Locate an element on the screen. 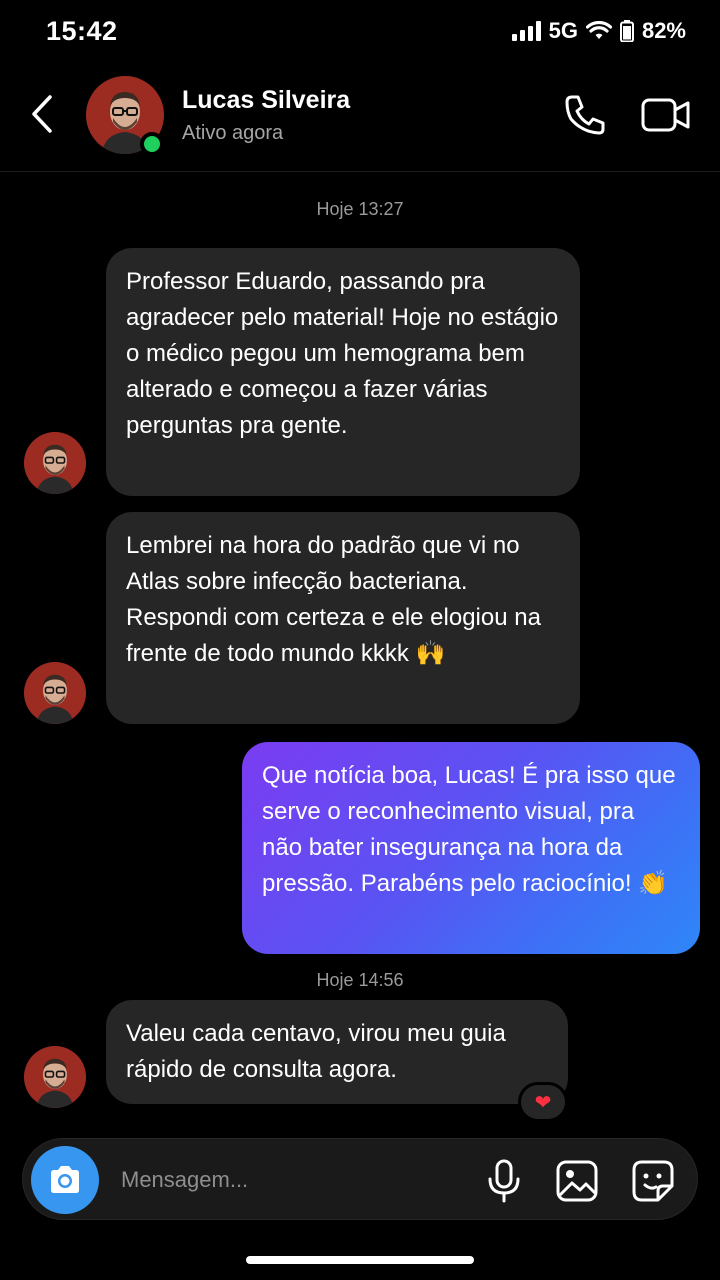 This screenshot has height=1280, width=720. status-time: 15:42 is located at coordinates (82, 31).